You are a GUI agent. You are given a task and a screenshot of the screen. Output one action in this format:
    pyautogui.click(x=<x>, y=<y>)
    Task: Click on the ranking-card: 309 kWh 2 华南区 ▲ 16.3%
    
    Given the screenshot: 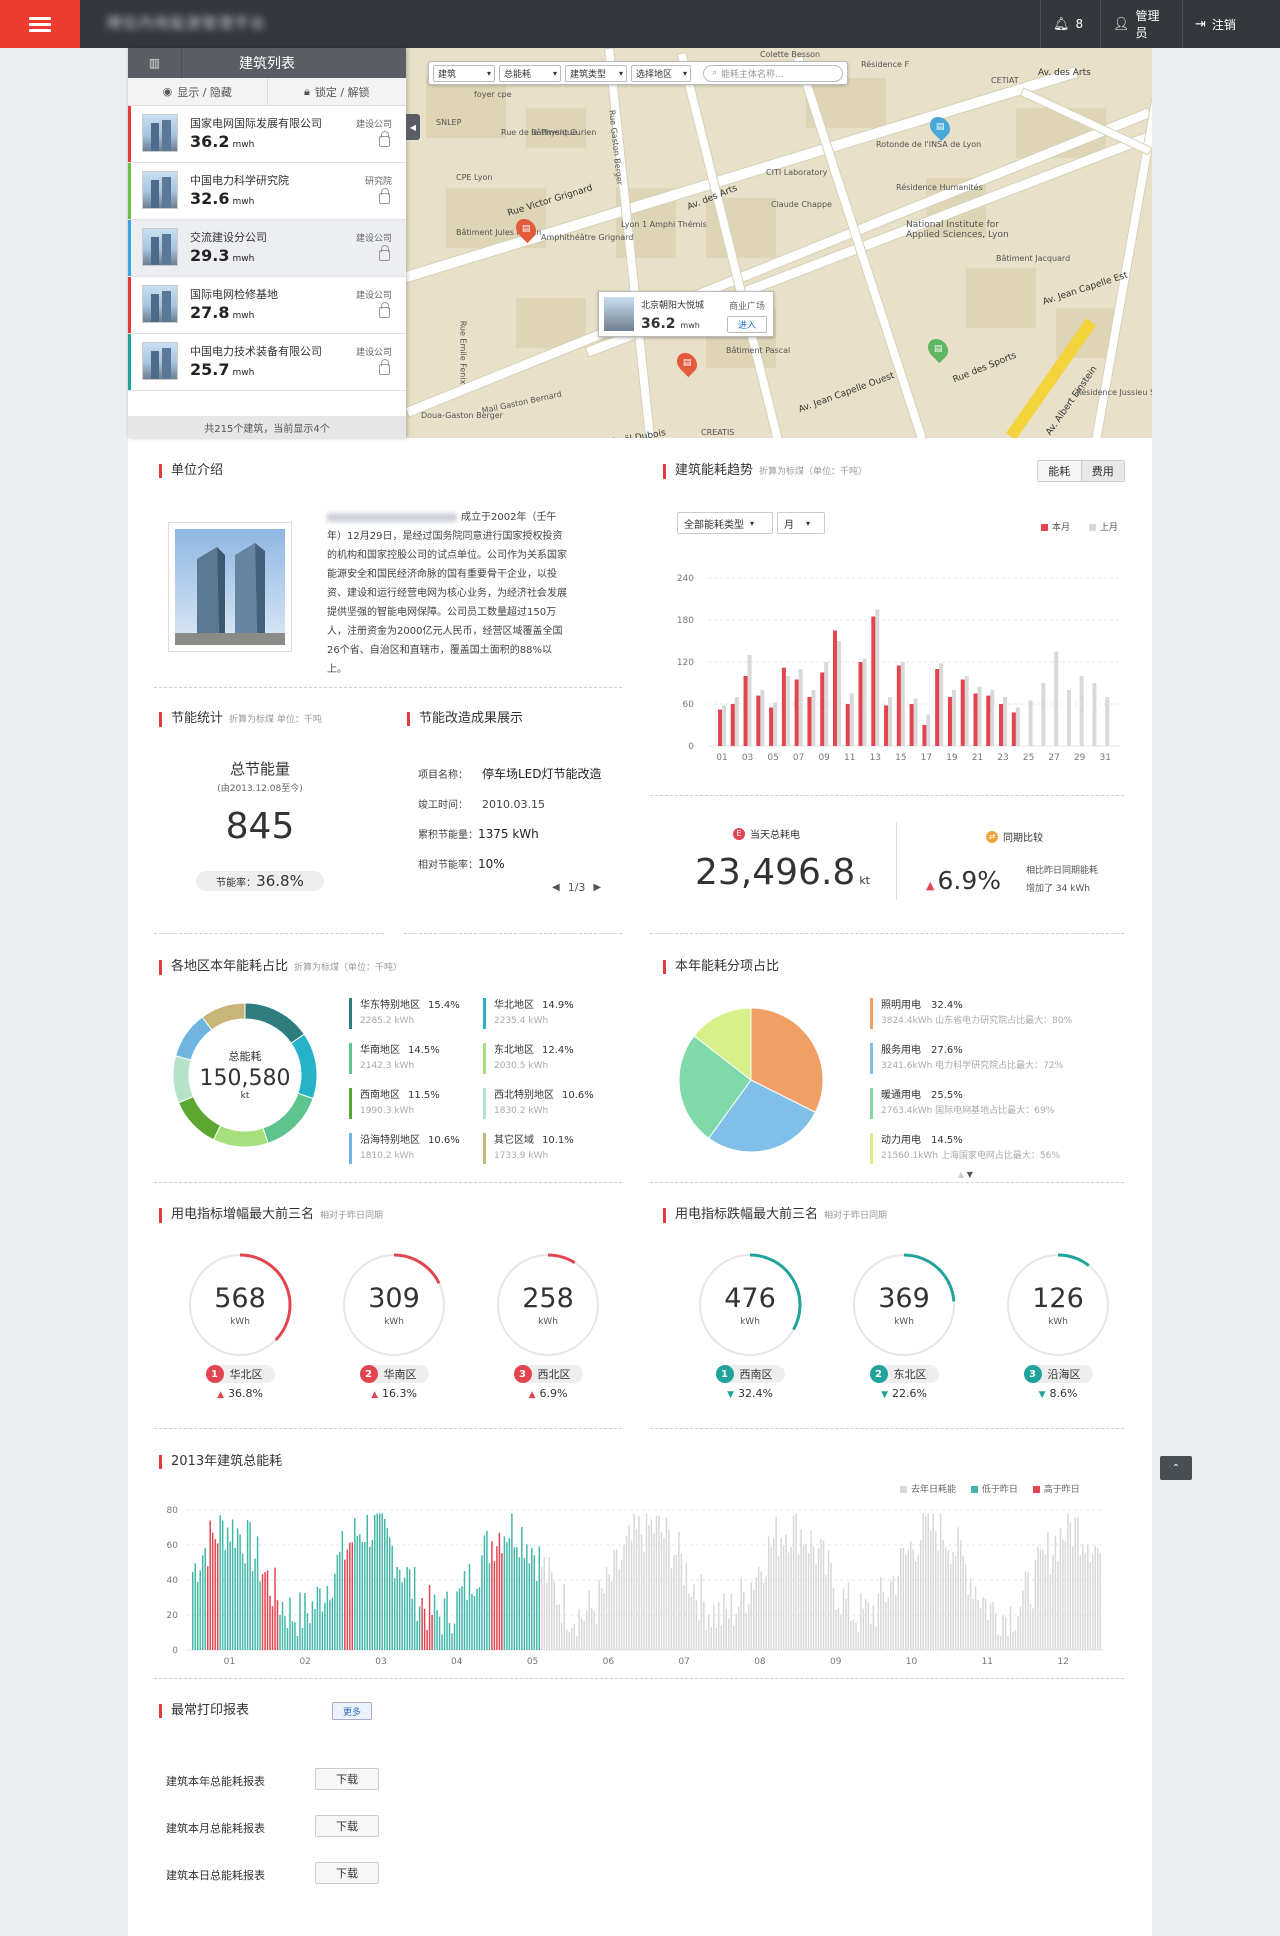 What is the action you would take?
    pyautogui.click(x=394, y=1326)
    